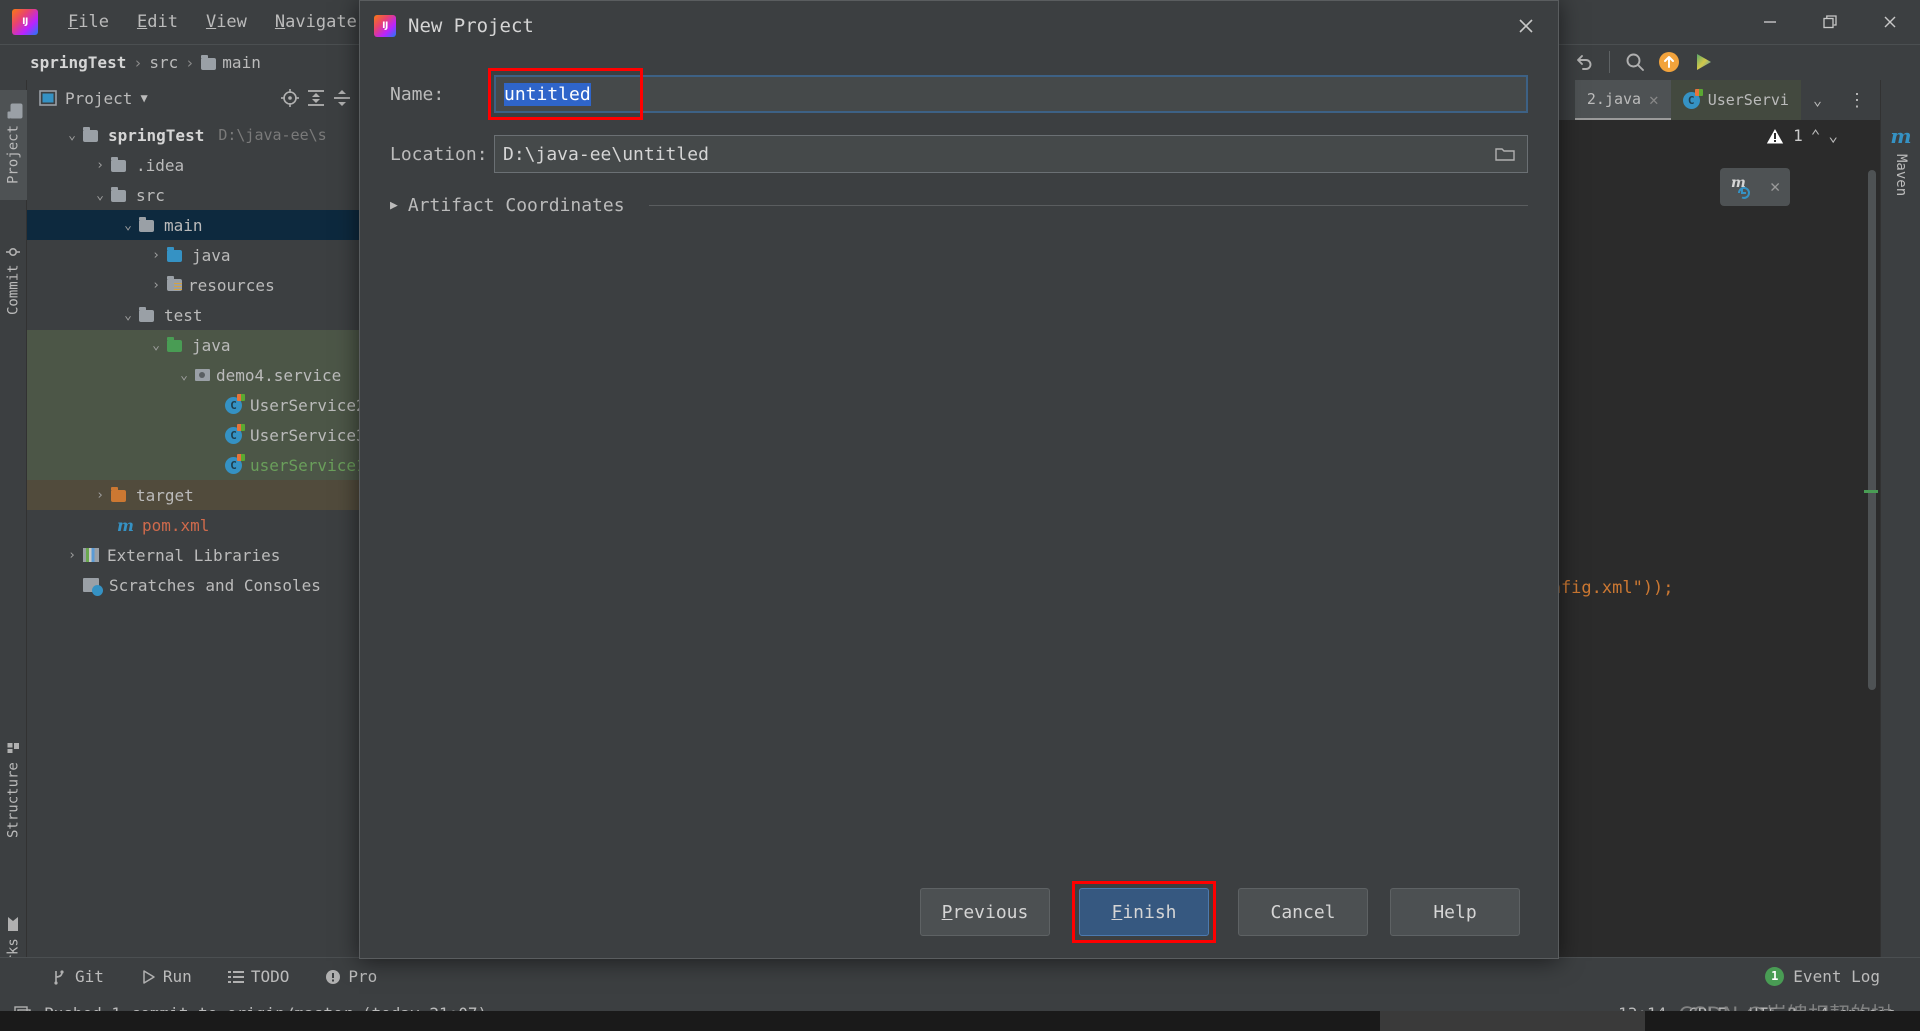 The width and height of the screenshot is (1920, 1031). What do you see at coordinates (196, 465) in the screenshot?
I see `tree-item-userService1: C userService1` at bounding box center [196, 465].